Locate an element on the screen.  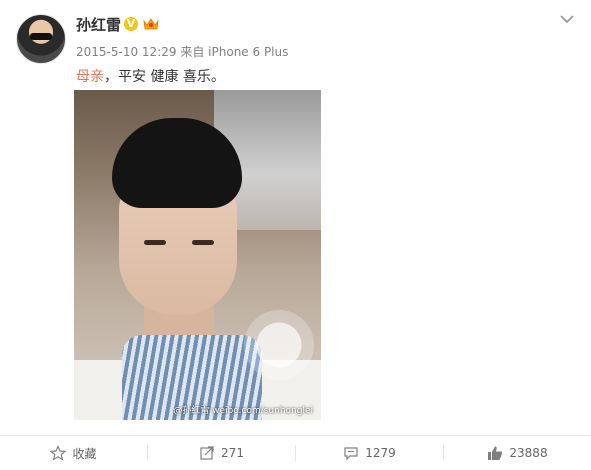
photo-watermark-text: @孙红雷 weibo.com/sunhonglei is located at coordinates (243, 411).